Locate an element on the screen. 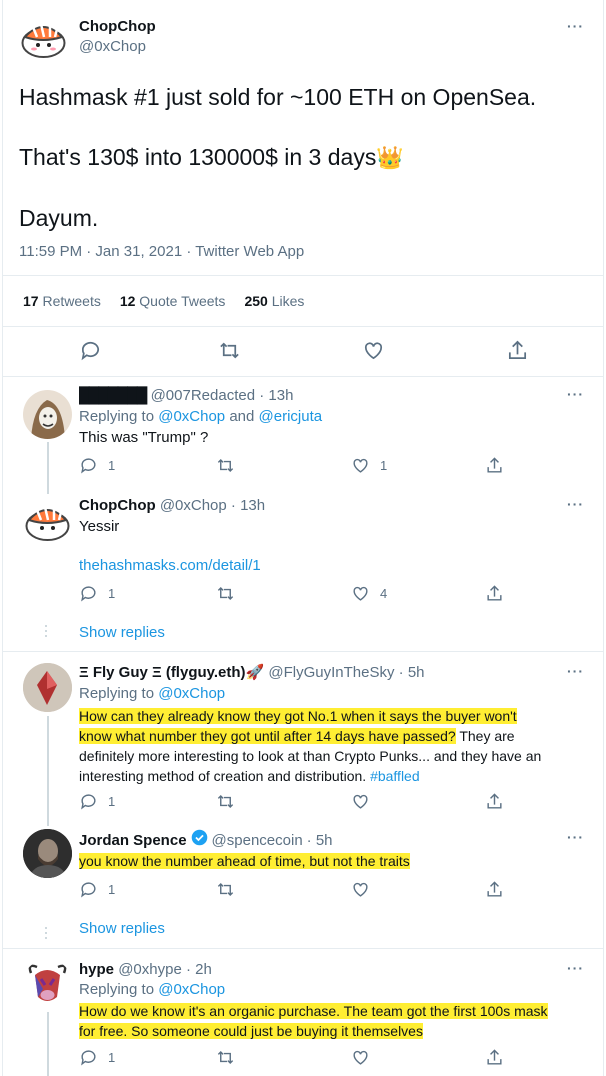 The image size is (606, 1076). hashtag-link: #baffled is located at coordinates (395, 776).